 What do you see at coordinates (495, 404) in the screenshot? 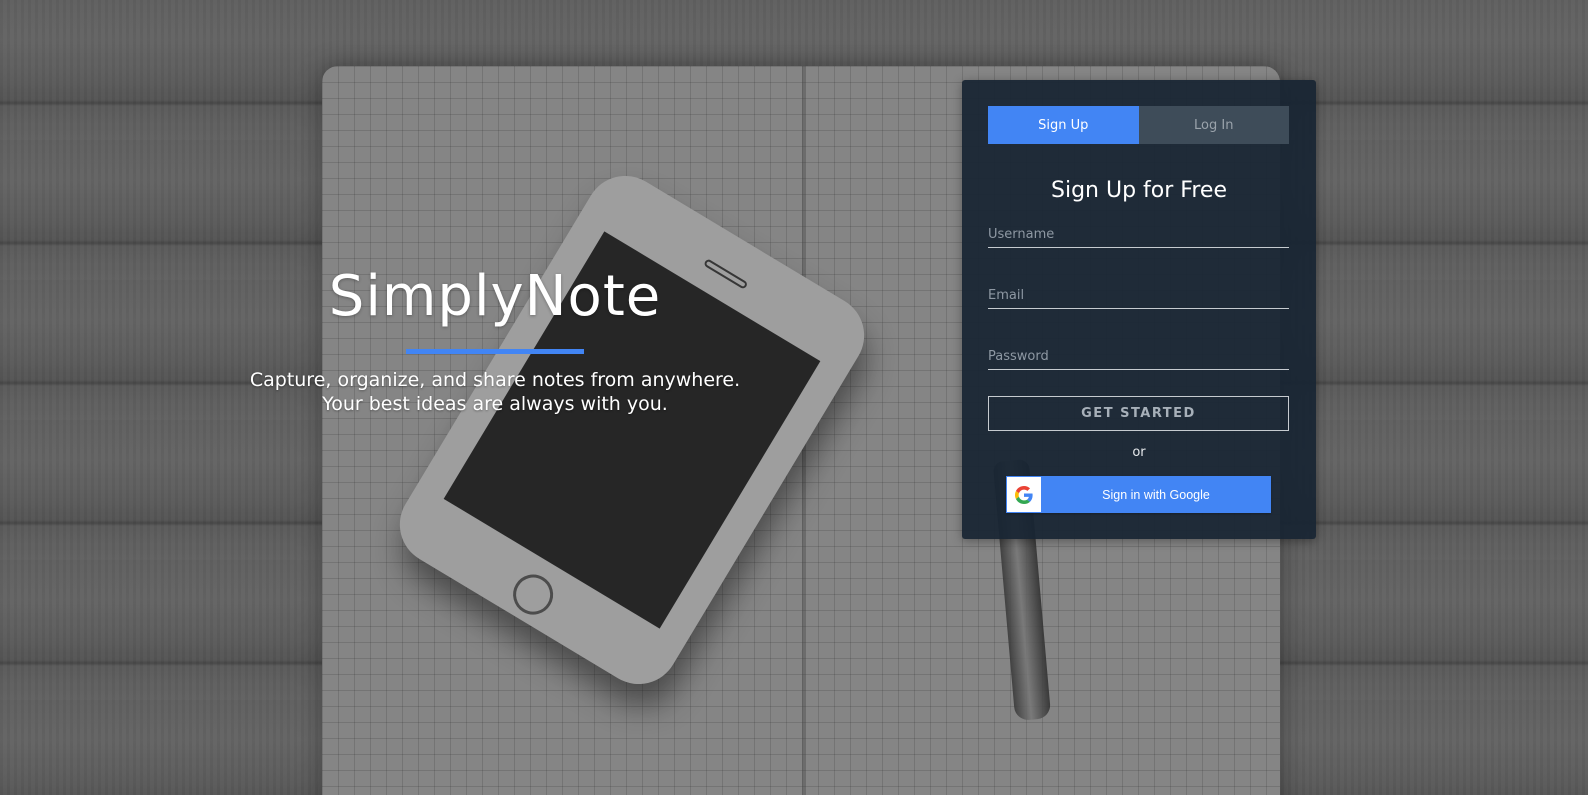
I see `tagline-line-2: Your best ideas are always with you.` at bounding box center [495, 404].